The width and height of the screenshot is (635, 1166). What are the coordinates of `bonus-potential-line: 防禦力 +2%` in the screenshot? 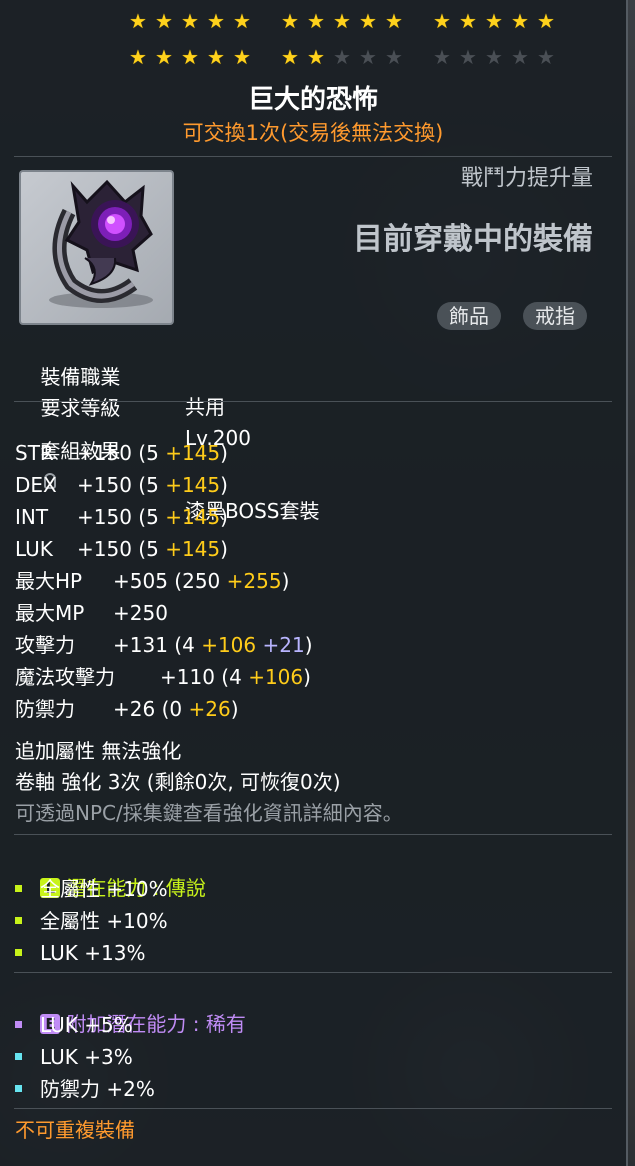 It's located at (85, 1089).